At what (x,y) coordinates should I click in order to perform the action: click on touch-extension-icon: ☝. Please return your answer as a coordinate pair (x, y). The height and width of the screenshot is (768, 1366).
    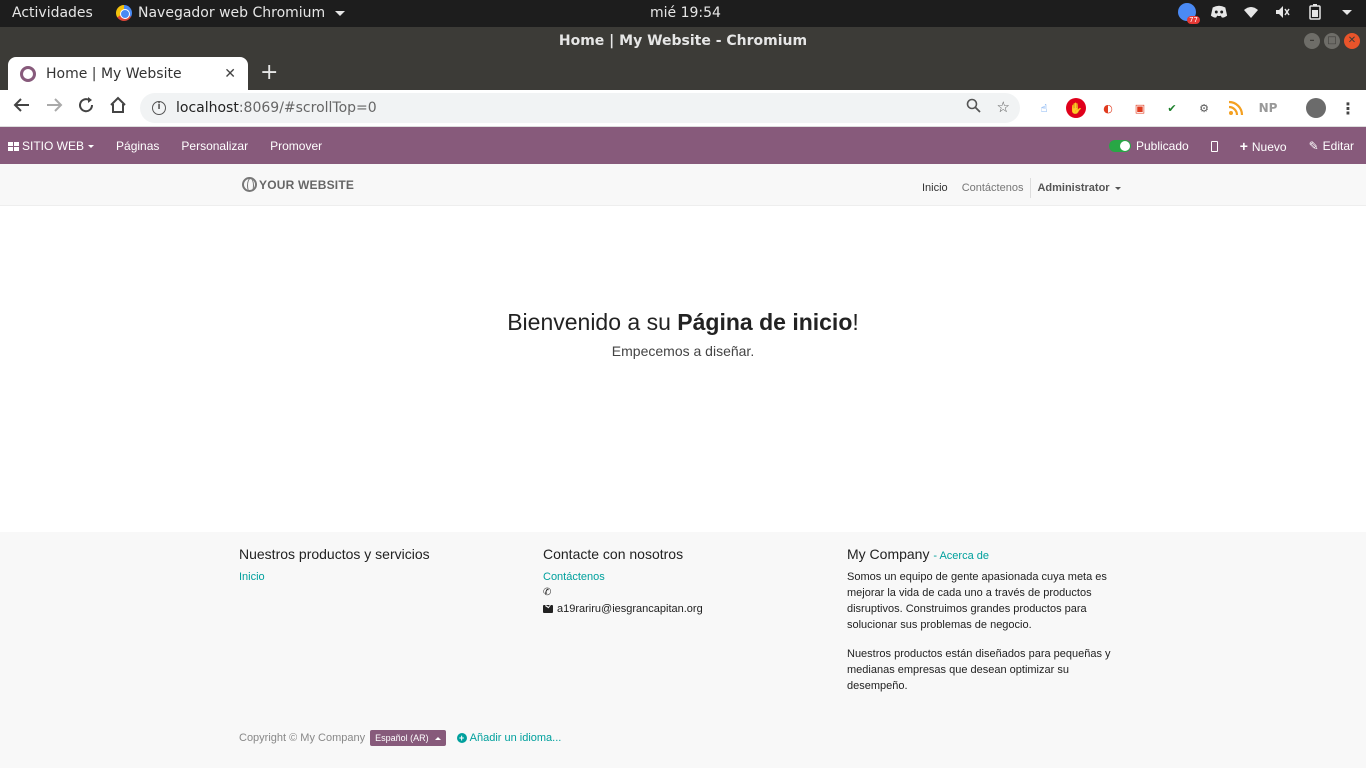
    Looking at the image, I should click on (1044, 108).